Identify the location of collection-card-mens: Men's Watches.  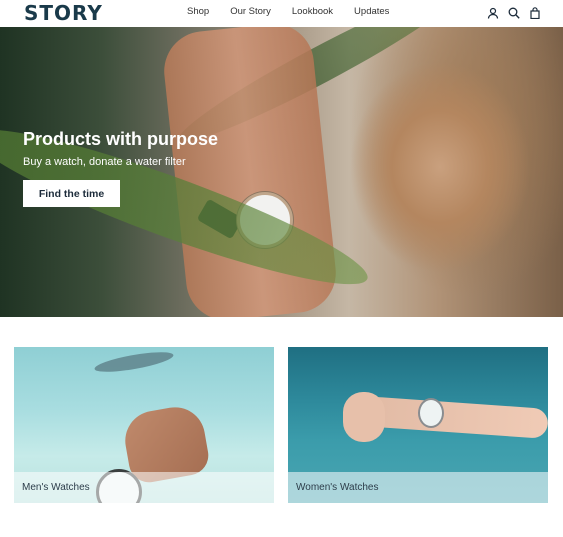
(144, 425).